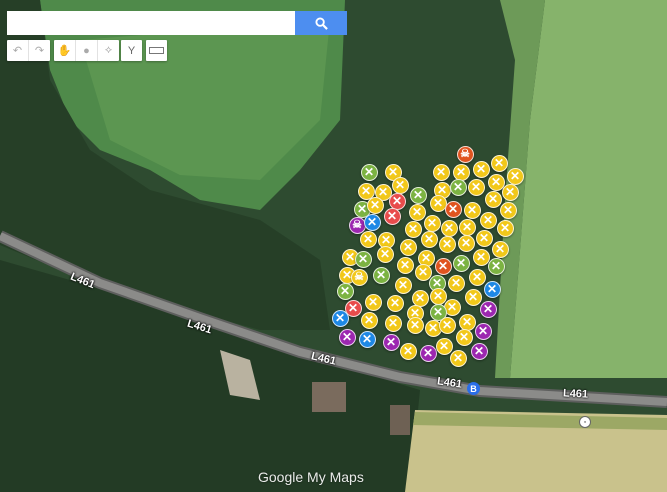  I want to click on undo-button: ↶, so click(18, 50).